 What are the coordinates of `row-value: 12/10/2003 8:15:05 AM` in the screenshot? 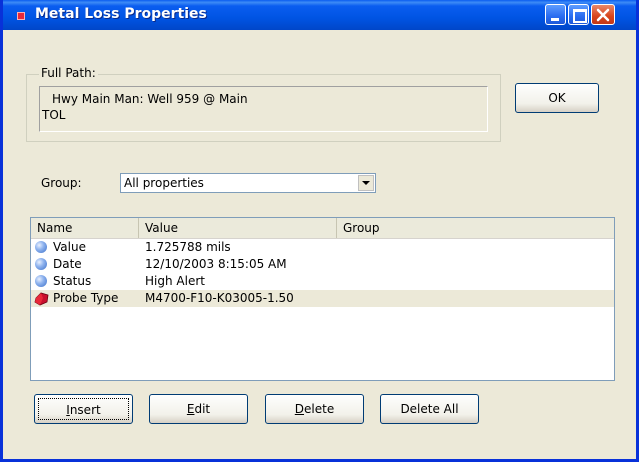 It's located at (216, 264).